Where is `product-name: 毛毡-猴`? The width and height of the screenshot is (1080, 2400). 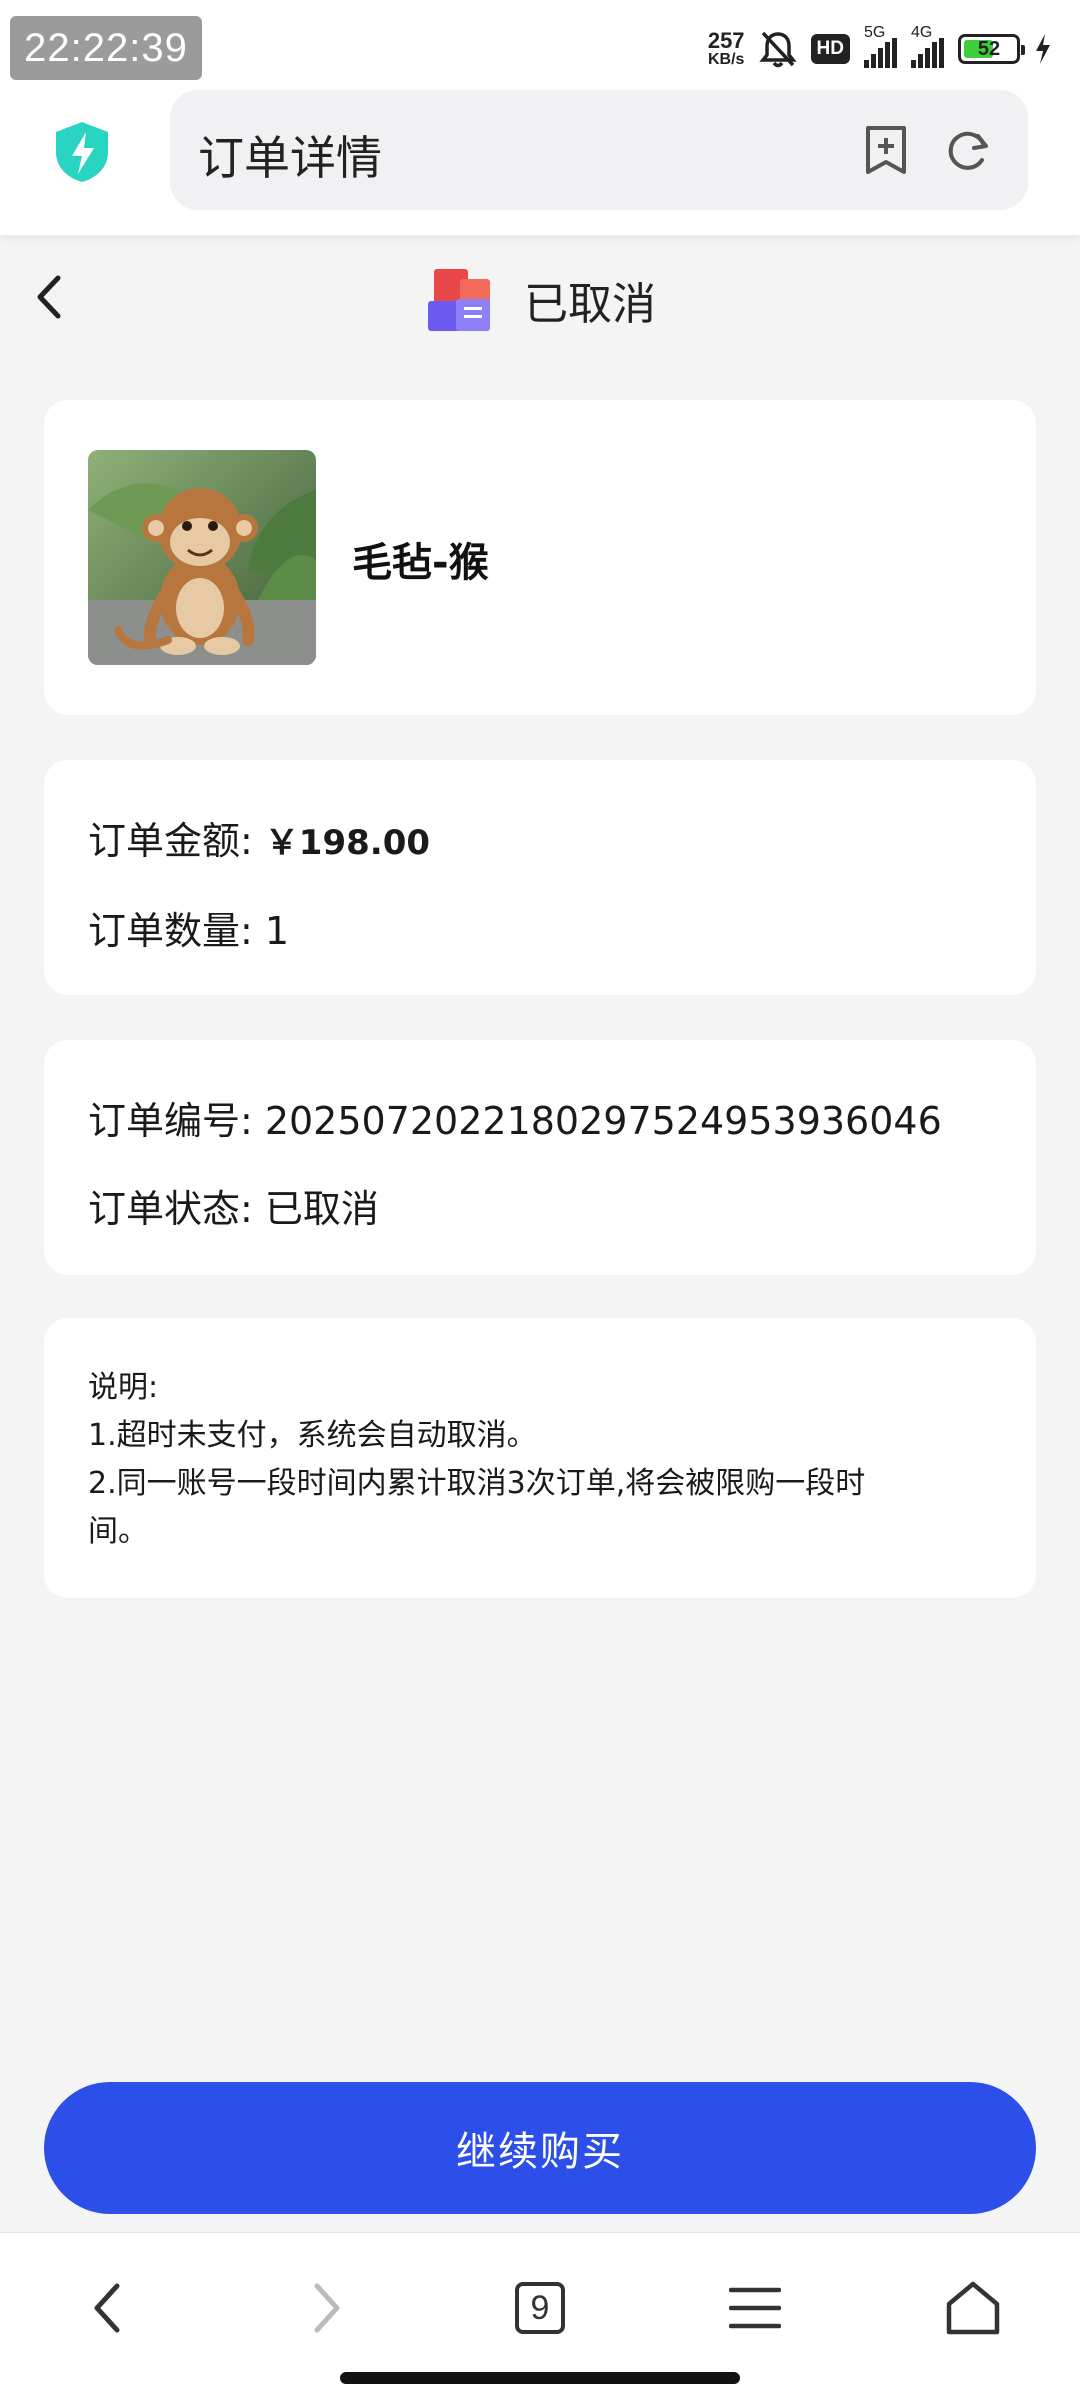 product-name: 毛毡-猴 is located at coordinates (420, 559).